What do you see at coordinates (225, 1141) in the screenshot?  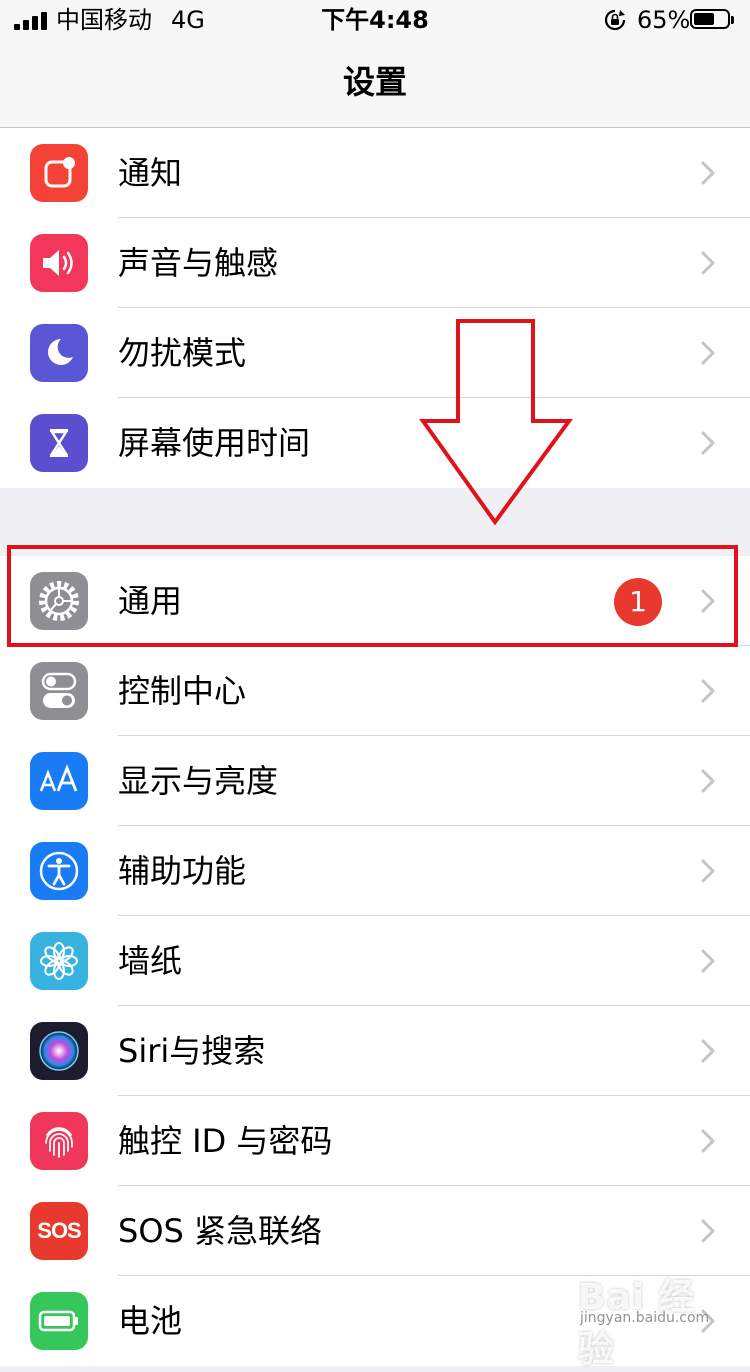 I see `settings-row-label: 触控 ID 与密码` at bounding box center [225, 1141].